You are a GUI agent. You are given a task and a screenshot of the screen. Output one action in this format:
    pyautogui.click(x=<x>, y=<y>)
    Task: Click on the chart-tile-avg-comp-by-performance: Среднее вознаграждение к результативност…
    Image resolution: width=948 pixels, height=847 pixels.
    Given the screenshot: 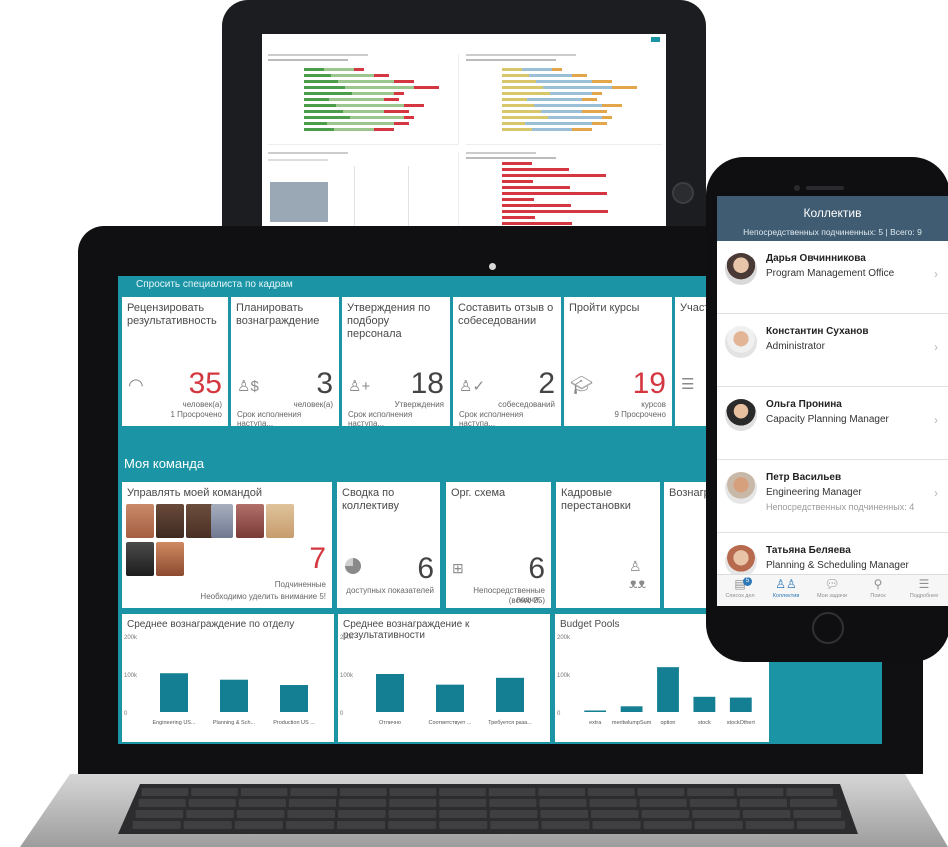 What is the action you would take?
    pyautogui.click(x=444, y=678)
    